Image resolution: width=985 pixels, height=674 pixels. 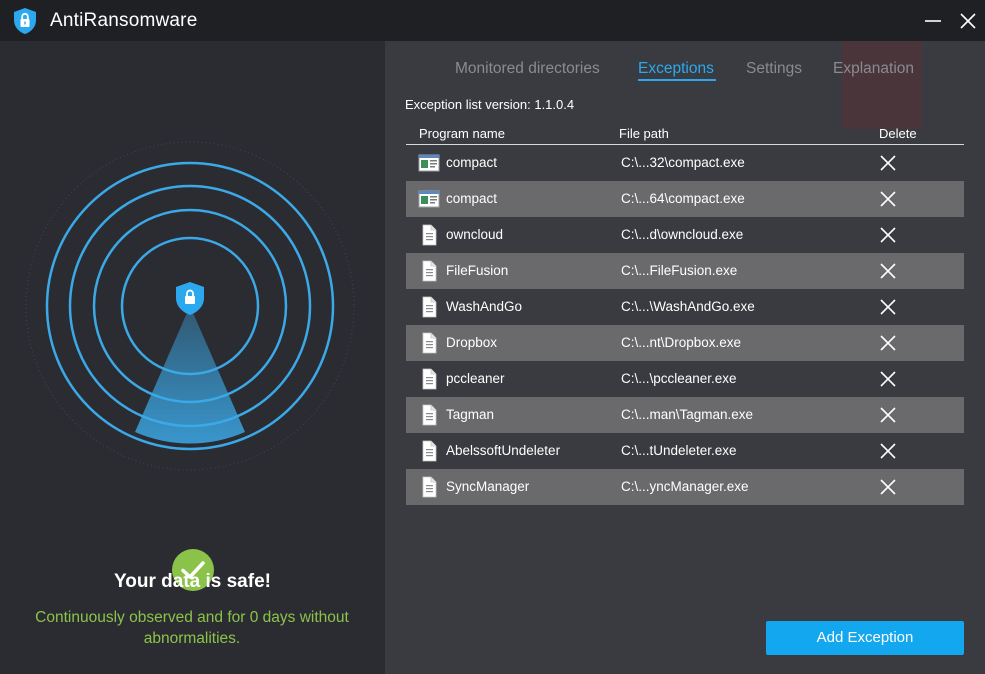 I want to click on tab-exceptions: Exceptions, so click(x=676, y=69).